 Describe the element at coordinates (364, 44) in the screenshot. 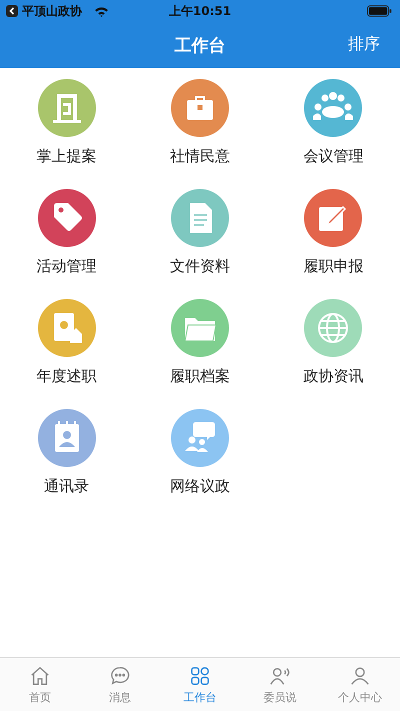

I see `sort-button: 排序` at that location.